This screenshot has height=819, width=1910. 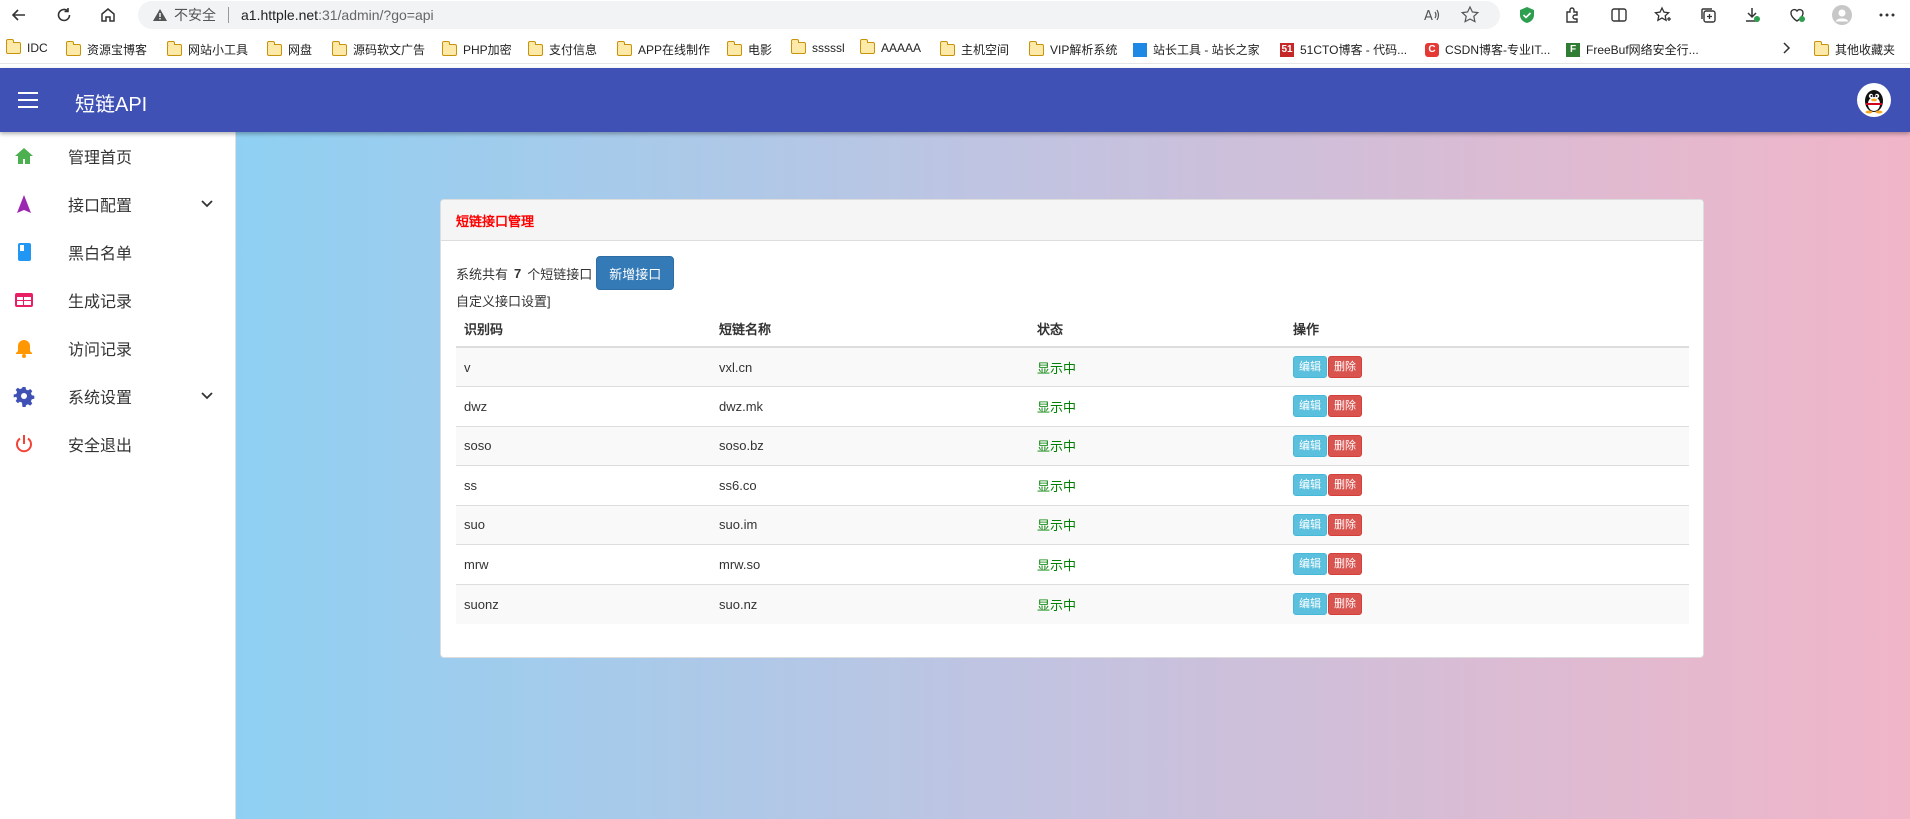 What do you see at coordinates (1797, 15) in the screenshot?
I see `performance-icon` at bounding box center [1797, 15].